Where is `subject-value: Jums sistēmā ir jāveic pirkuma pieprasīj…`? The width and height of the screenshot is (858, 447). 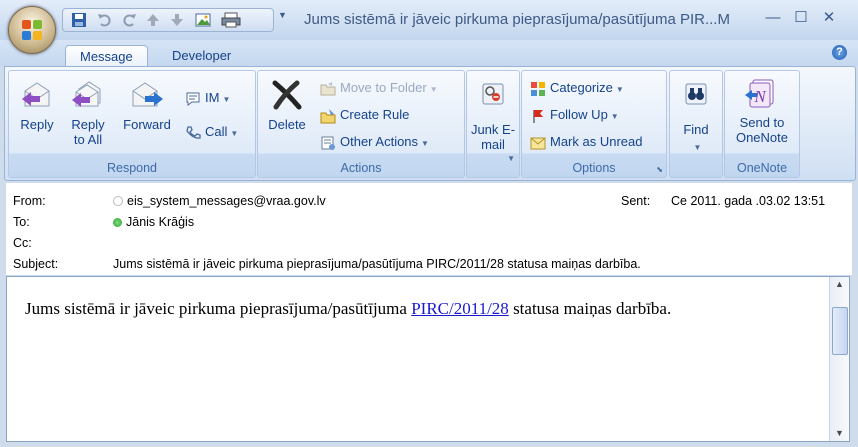 subject-value: Jums sistēmā ir jāveic pirkuma pieprasīj… is located at coordinates (377, 264).